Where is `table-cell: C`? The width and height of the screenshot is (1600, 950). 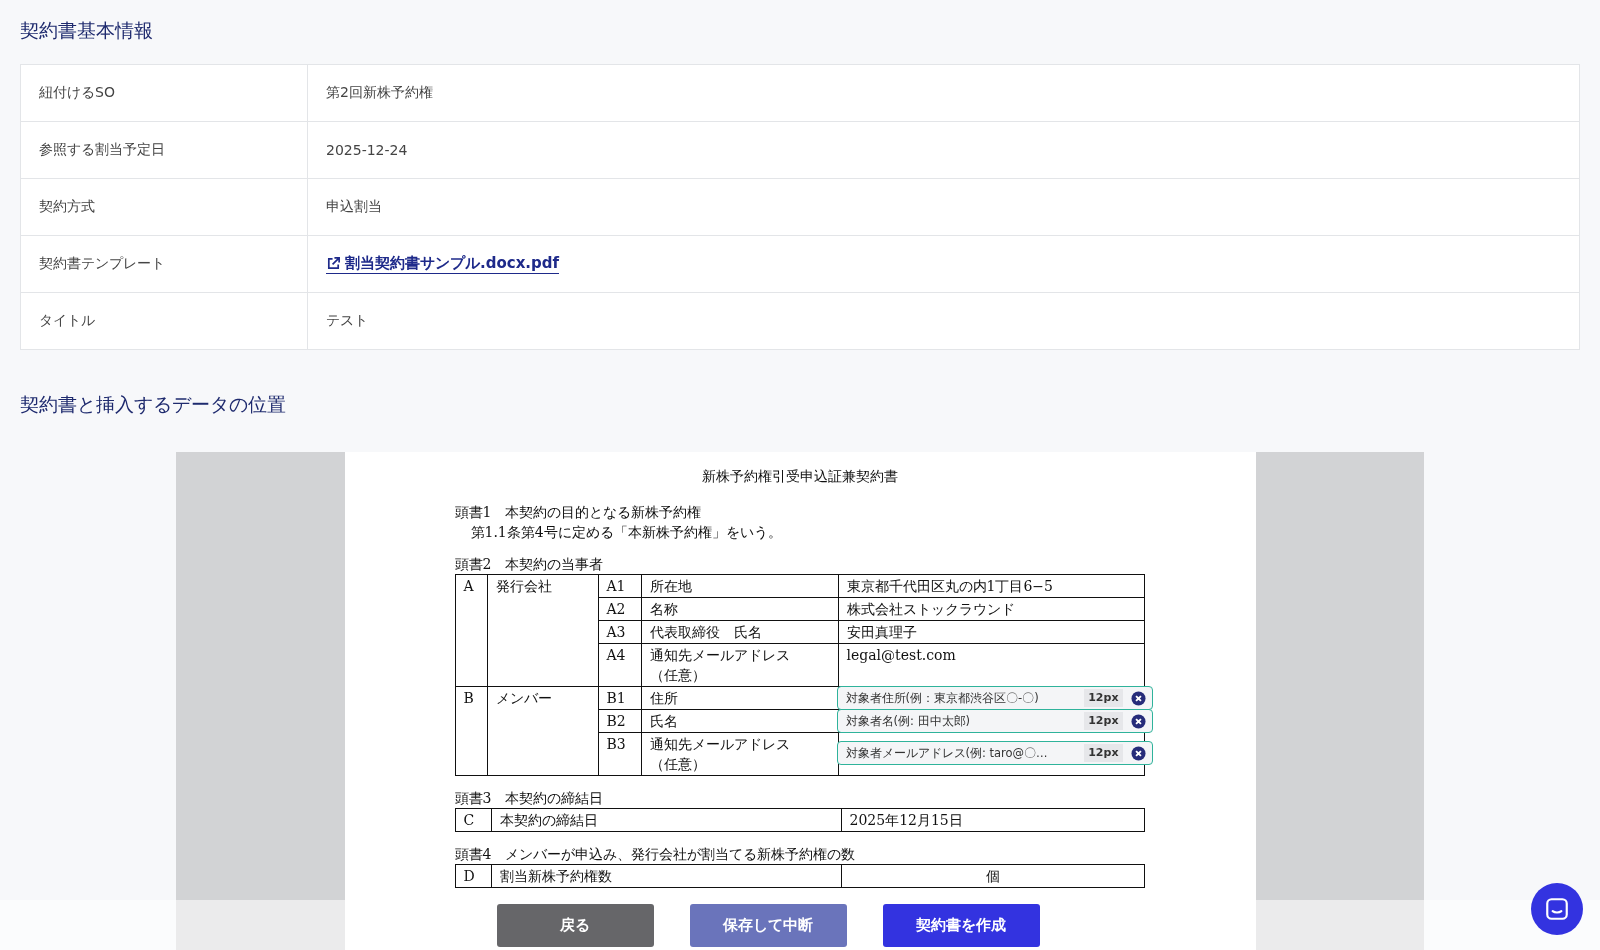 table-cell: C is located at coordinates (473, 820).